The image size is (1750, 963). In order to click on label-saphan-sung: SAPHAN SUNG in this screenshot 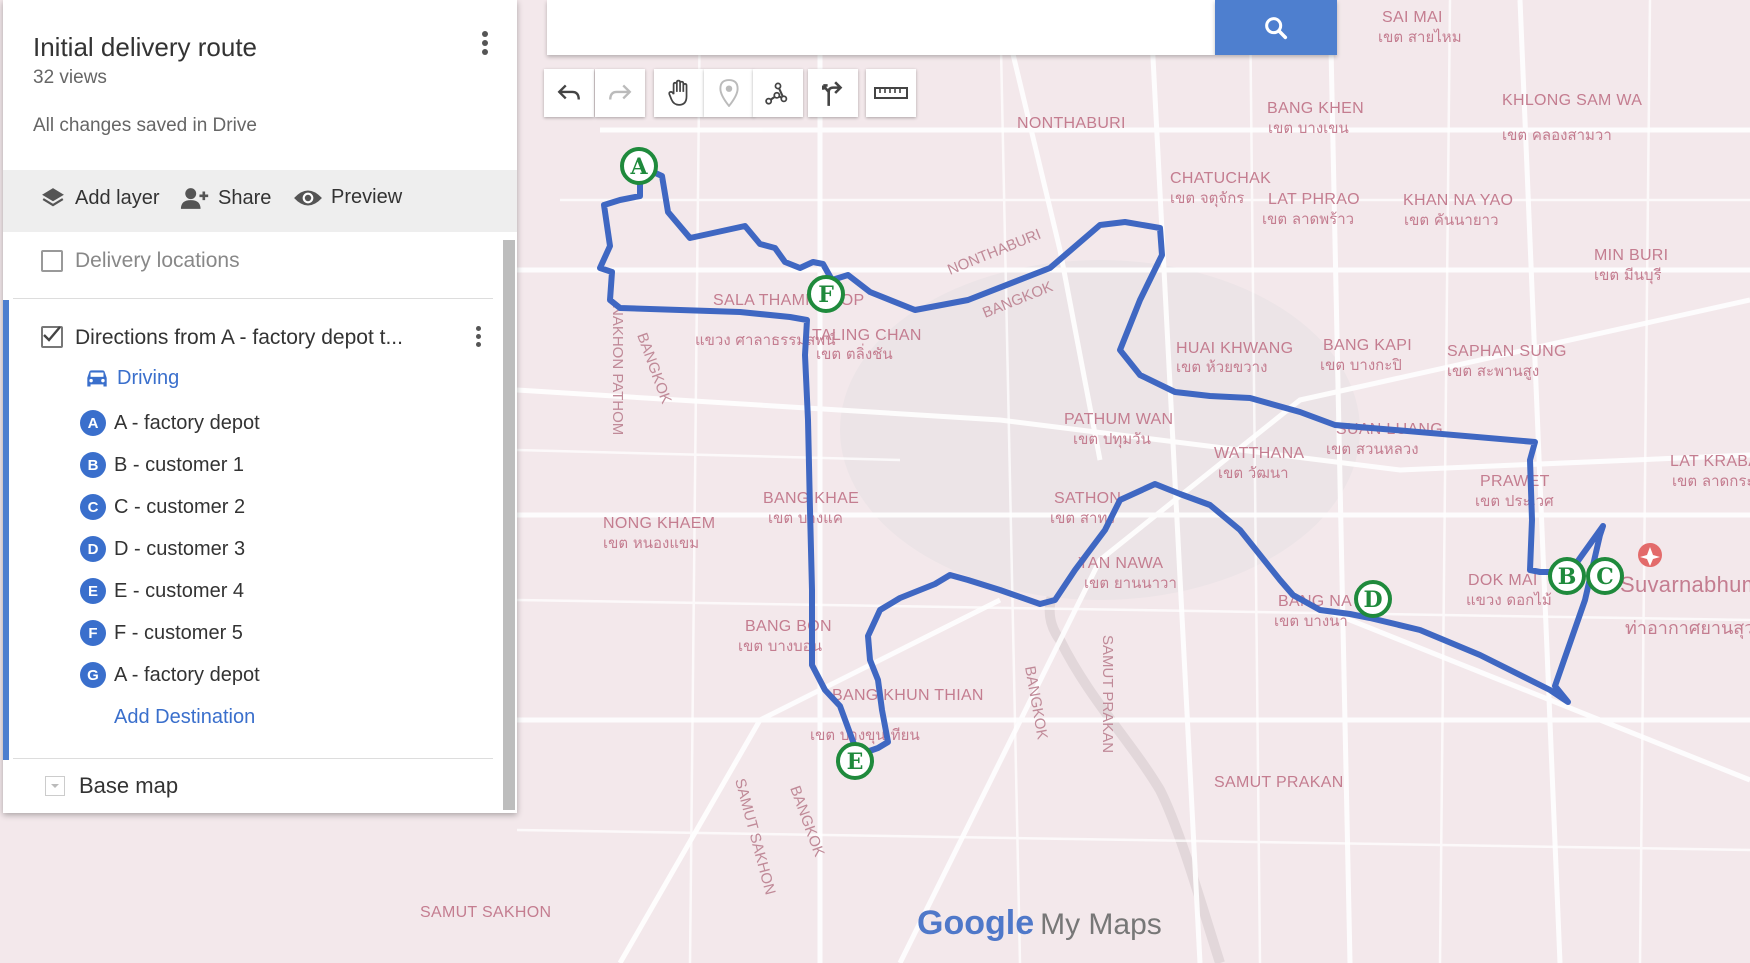, I will do `click(1507, 351)`.